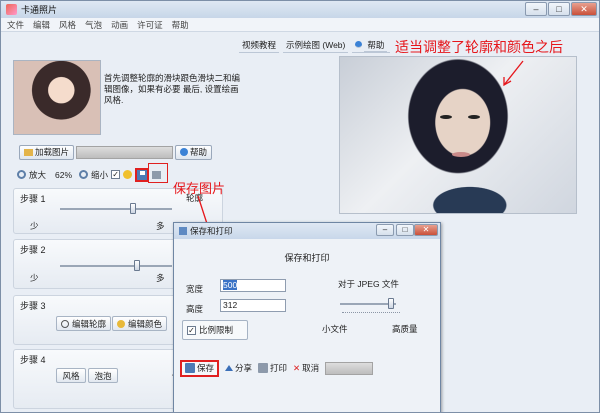  I want to click on jpeg-label: 对于 JPEG 文件, so click(368, 284).